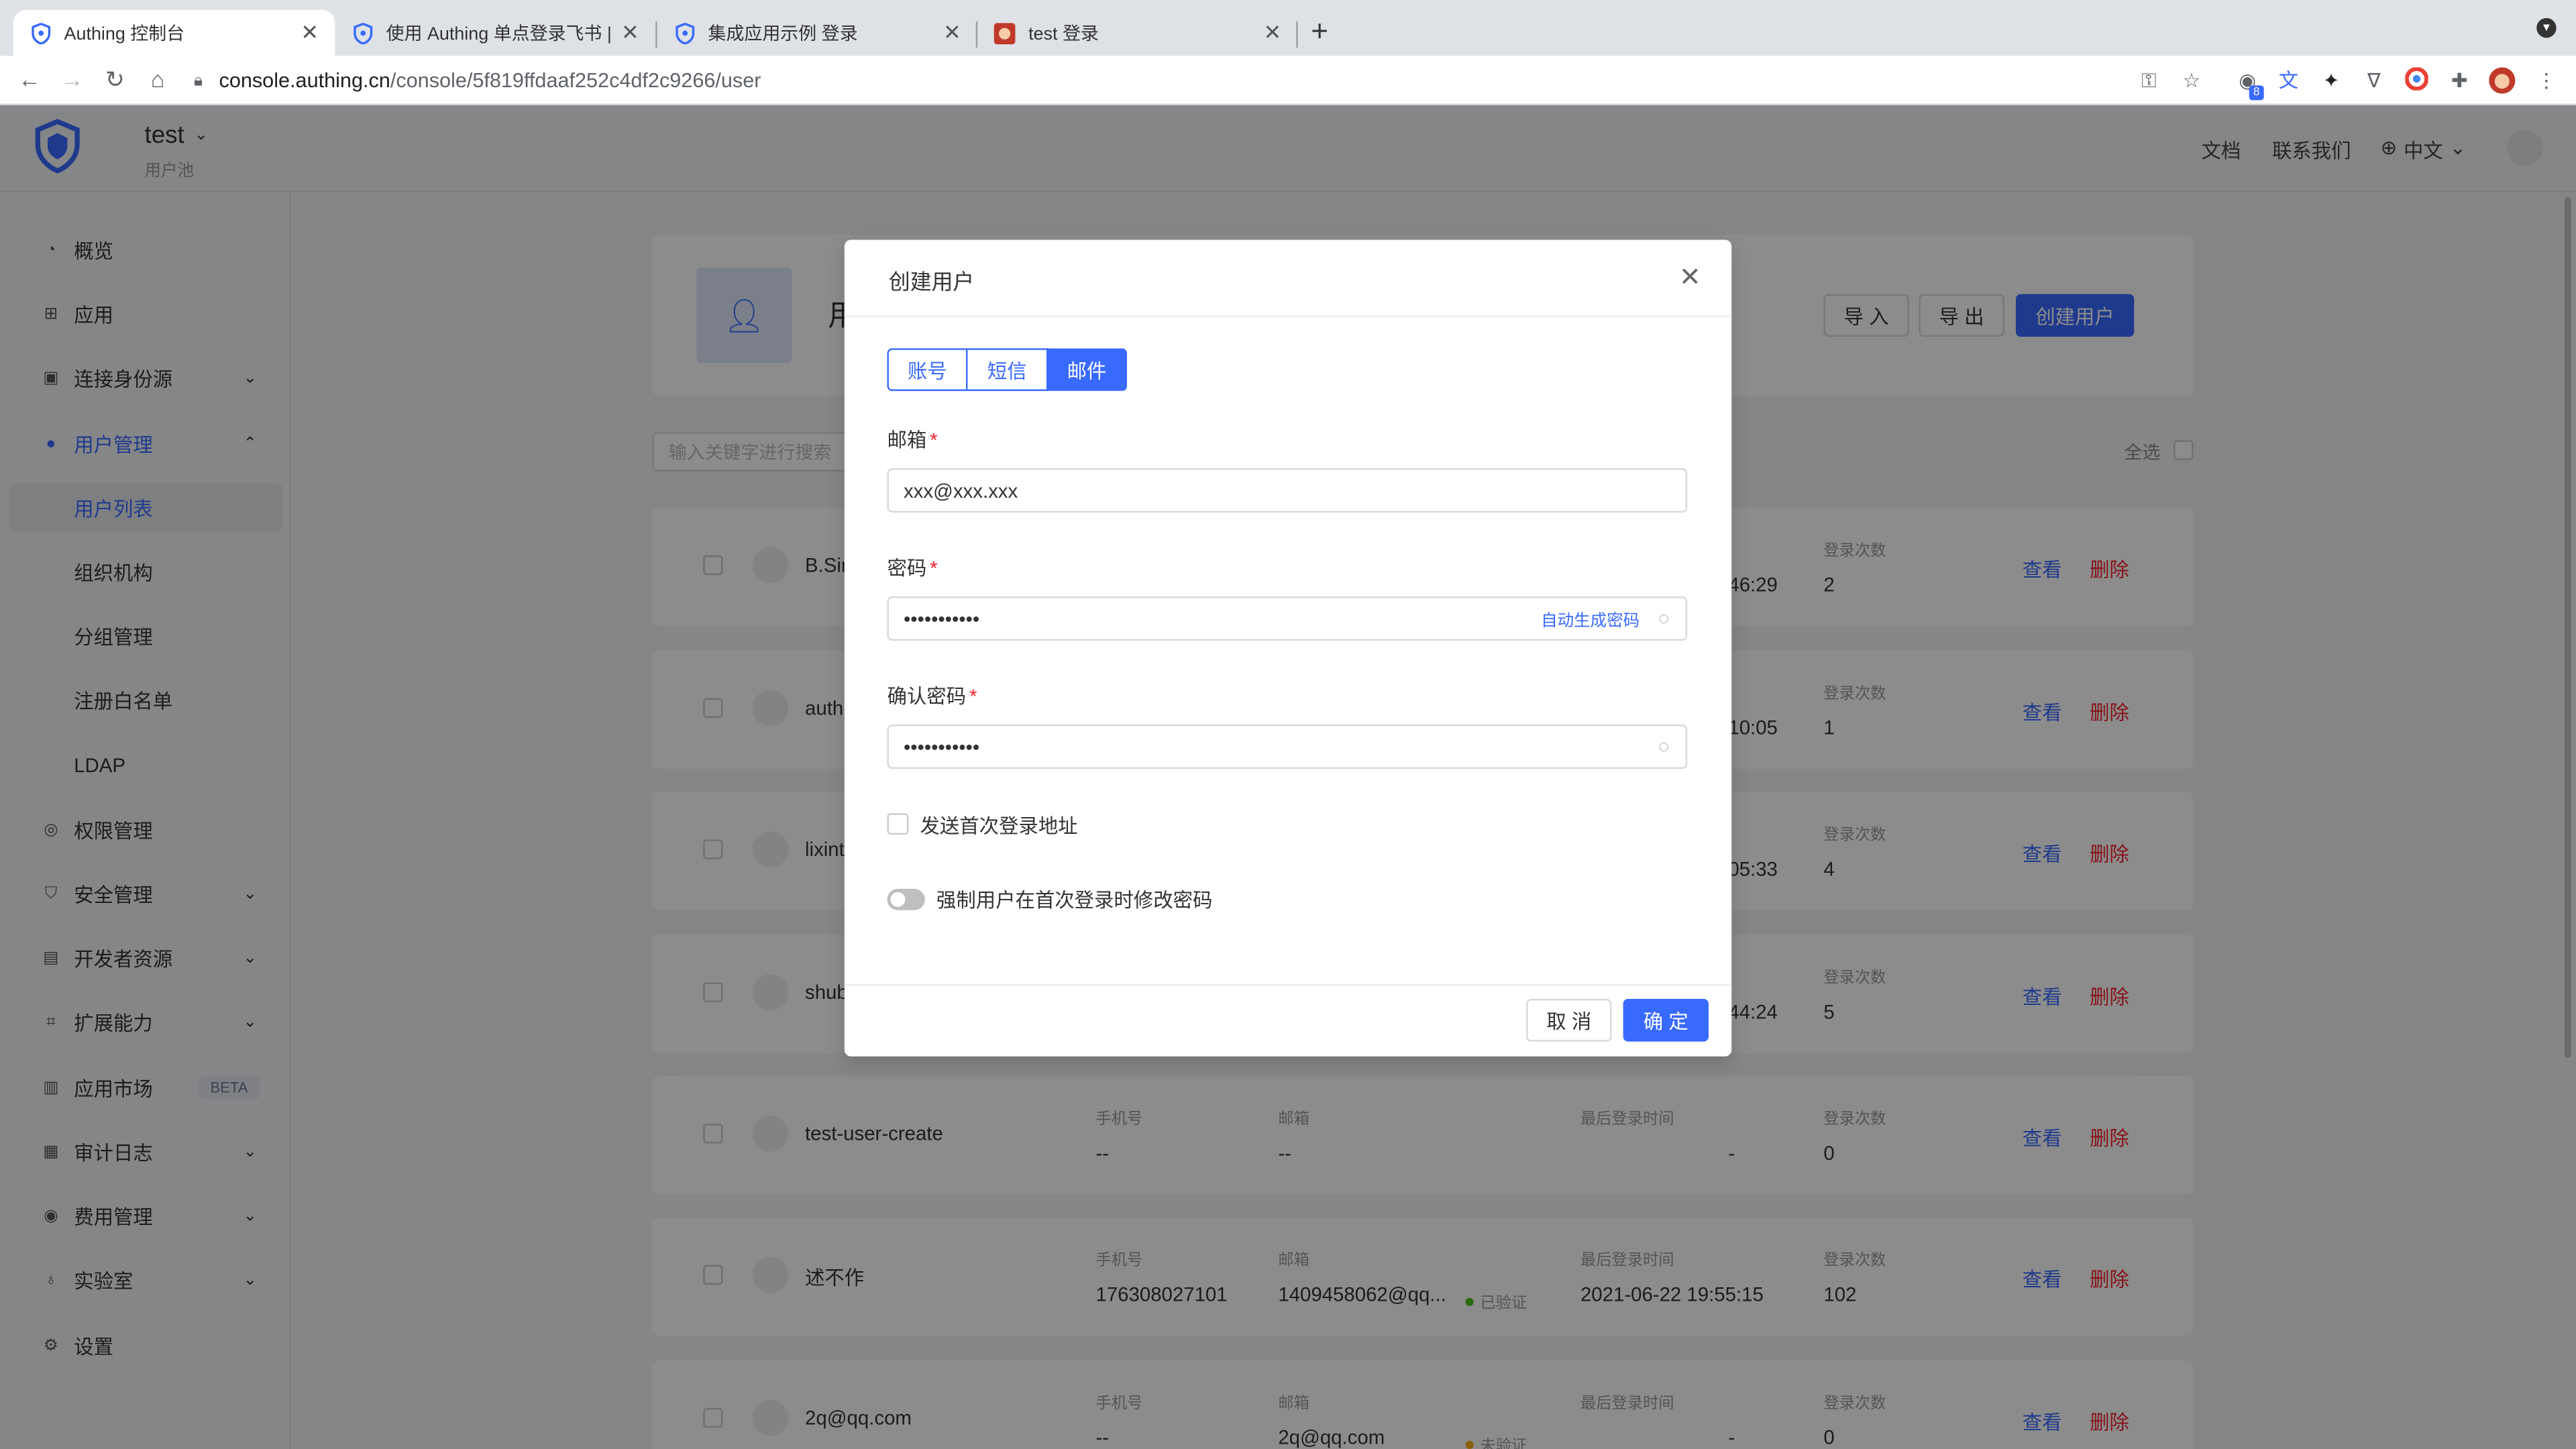 The height and width of the screenshot is (1449, 2576). Describe the element at coordinates (907, 568) in the screenshot. I see `password-label-text: 密码` at that location.